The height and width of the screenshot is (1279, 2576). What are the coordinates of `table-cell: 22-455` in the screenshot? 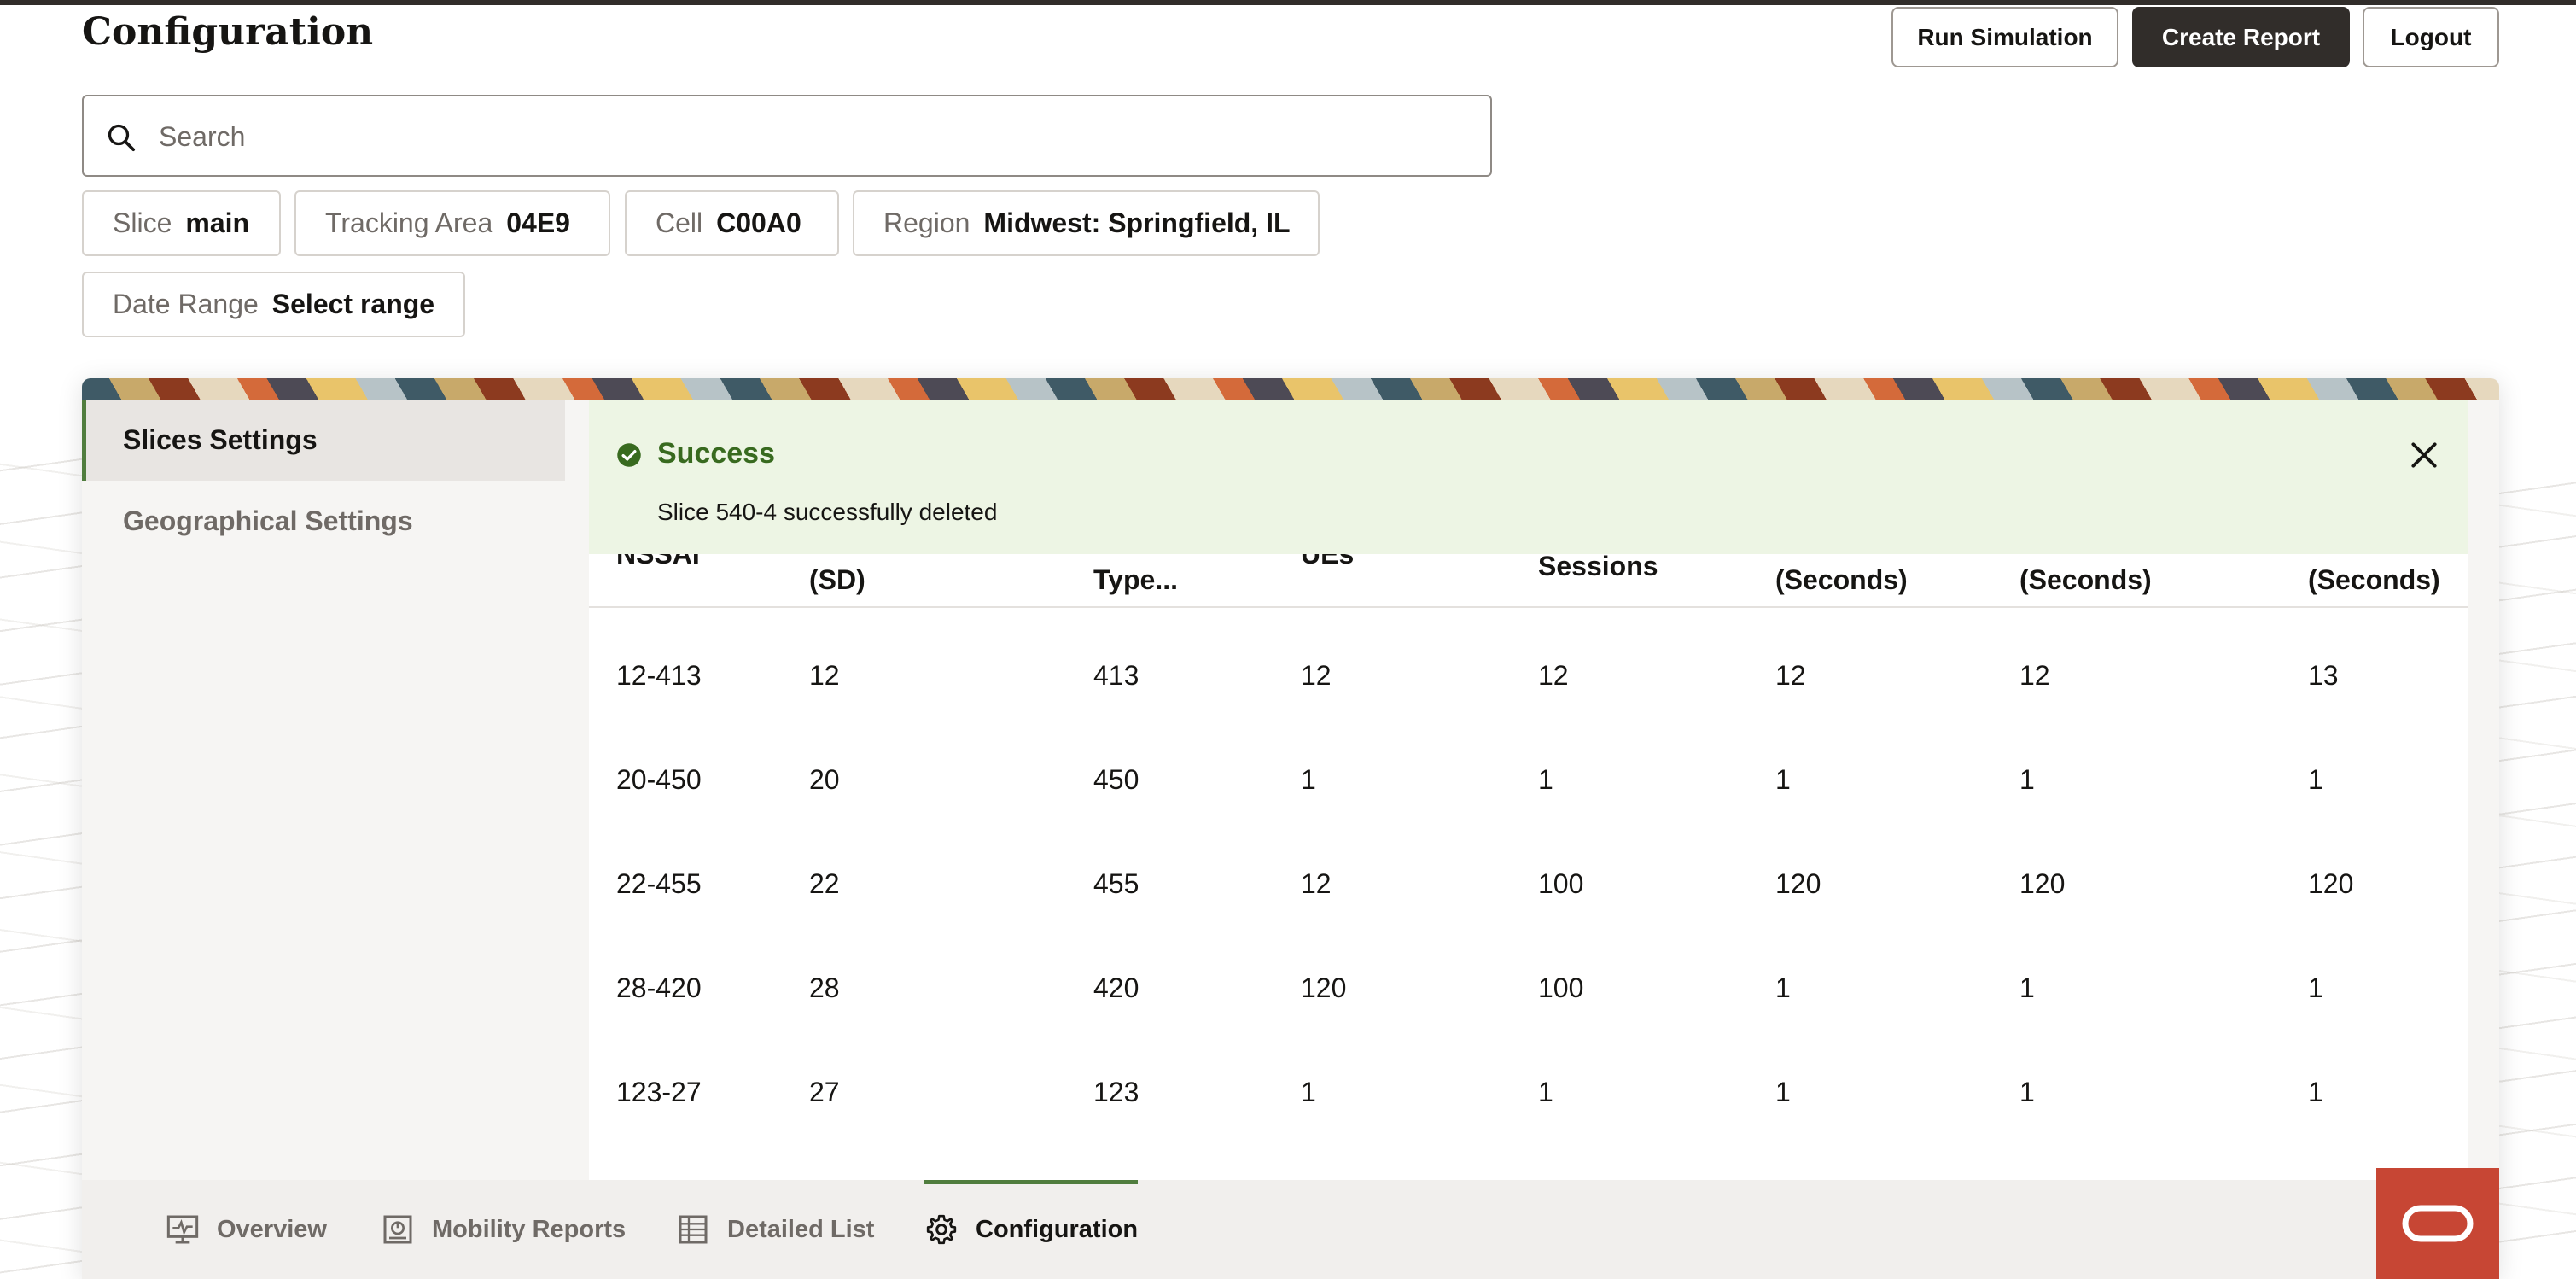 It's located at (659, 883).